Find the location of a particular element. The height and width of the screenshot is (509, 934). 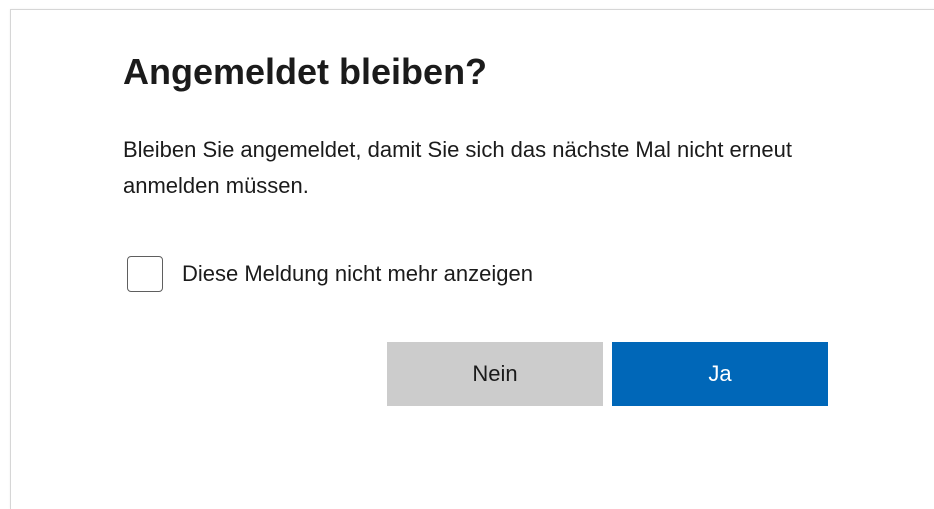

dont-show-again-row: Diese Meldung nicht mehr anzeigen is located at coordinates (330, 274).